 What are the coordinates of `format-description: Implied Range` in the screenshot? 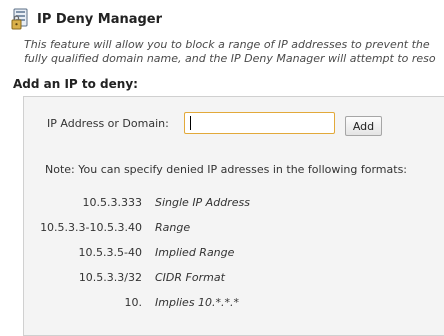 It's located at (195, 252).